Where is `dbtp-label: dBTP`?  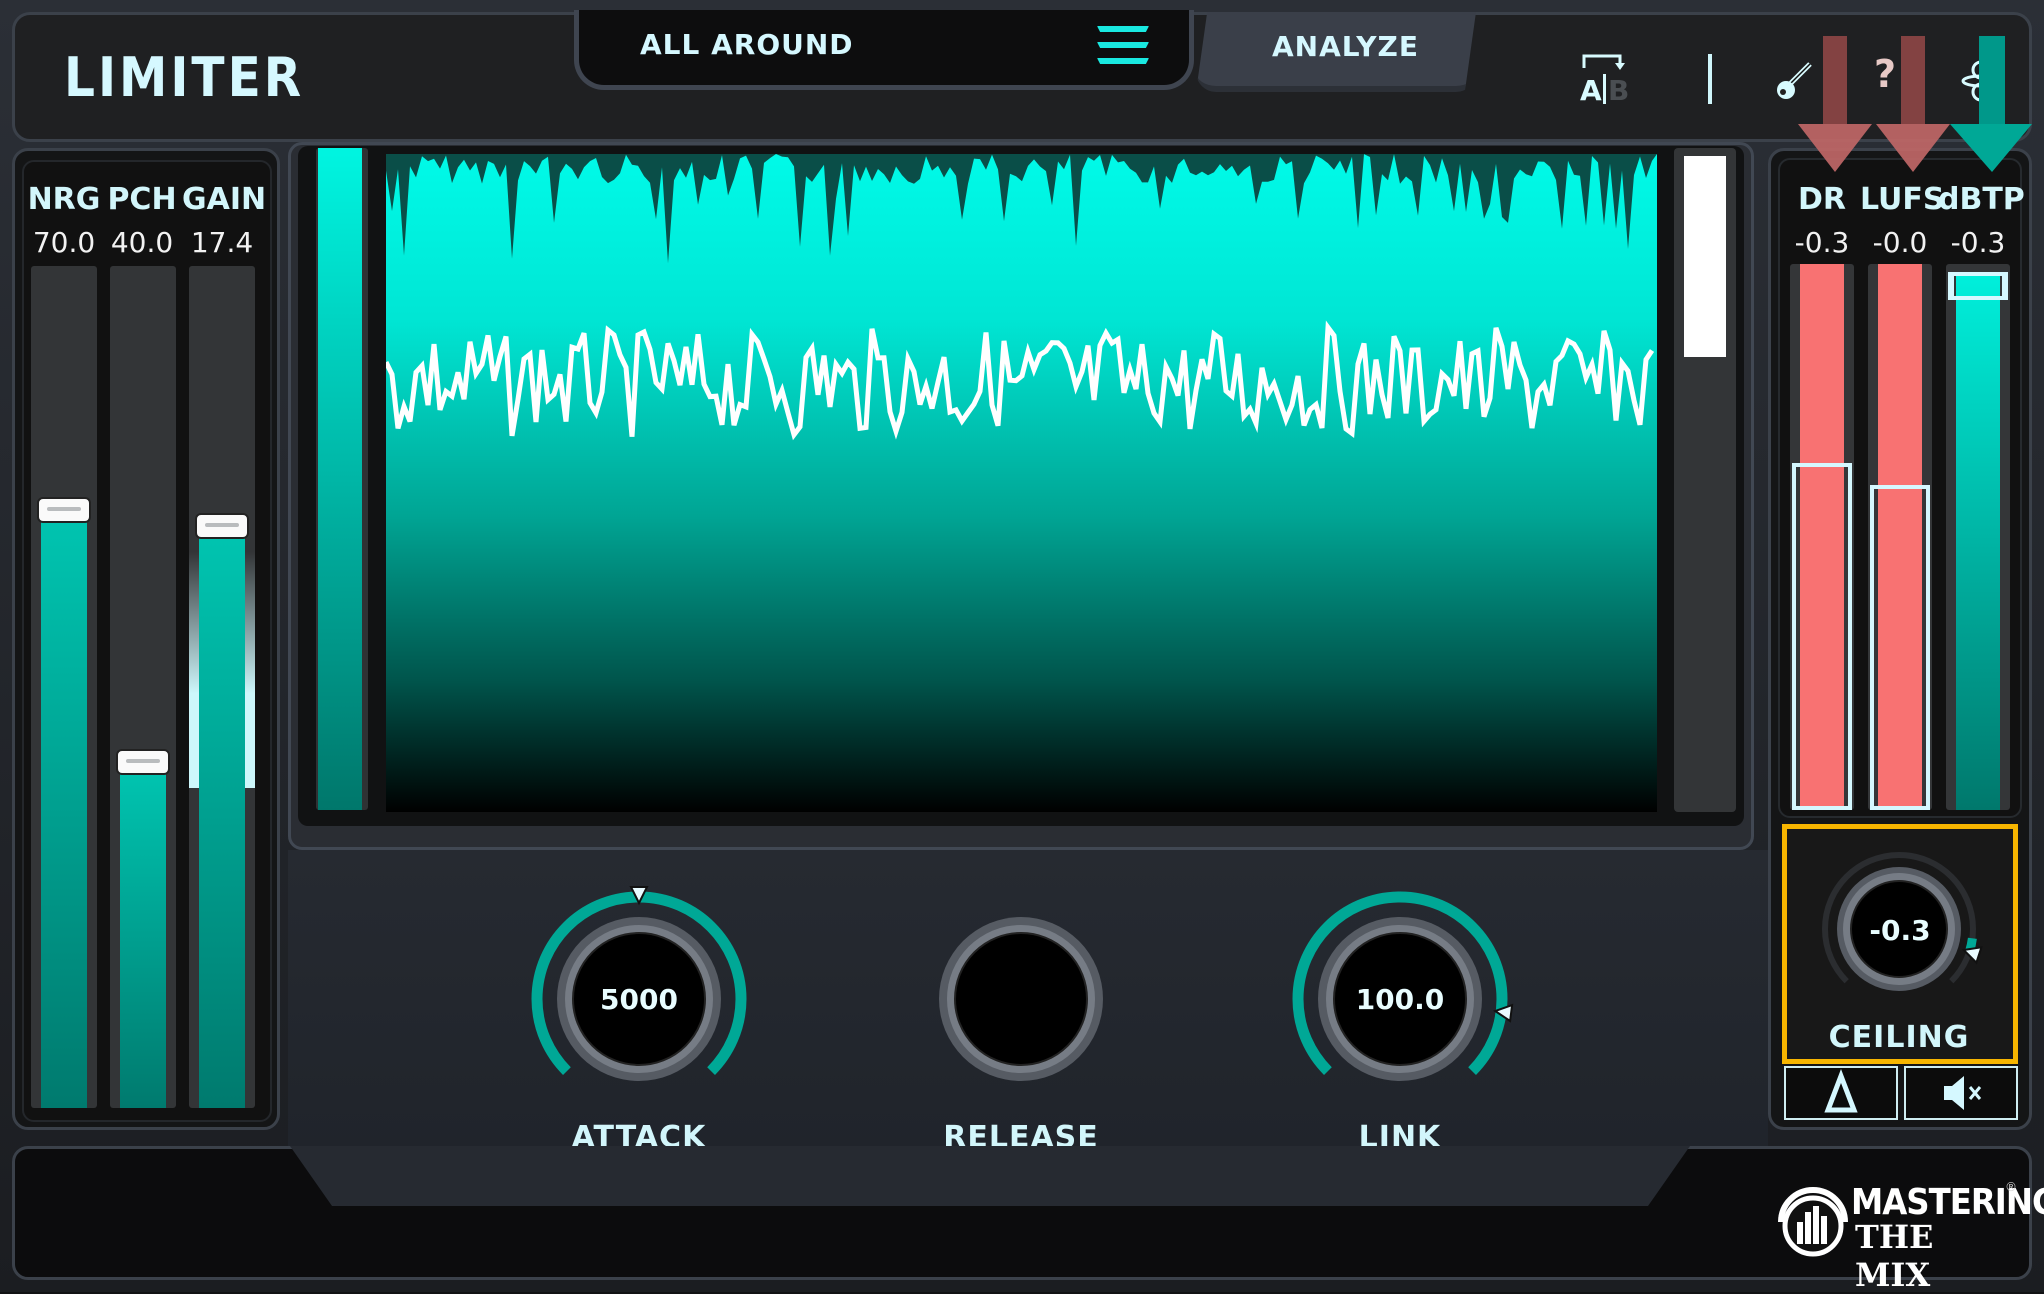
dbtp-label: dBTP is located at coordinates (1981, 199).